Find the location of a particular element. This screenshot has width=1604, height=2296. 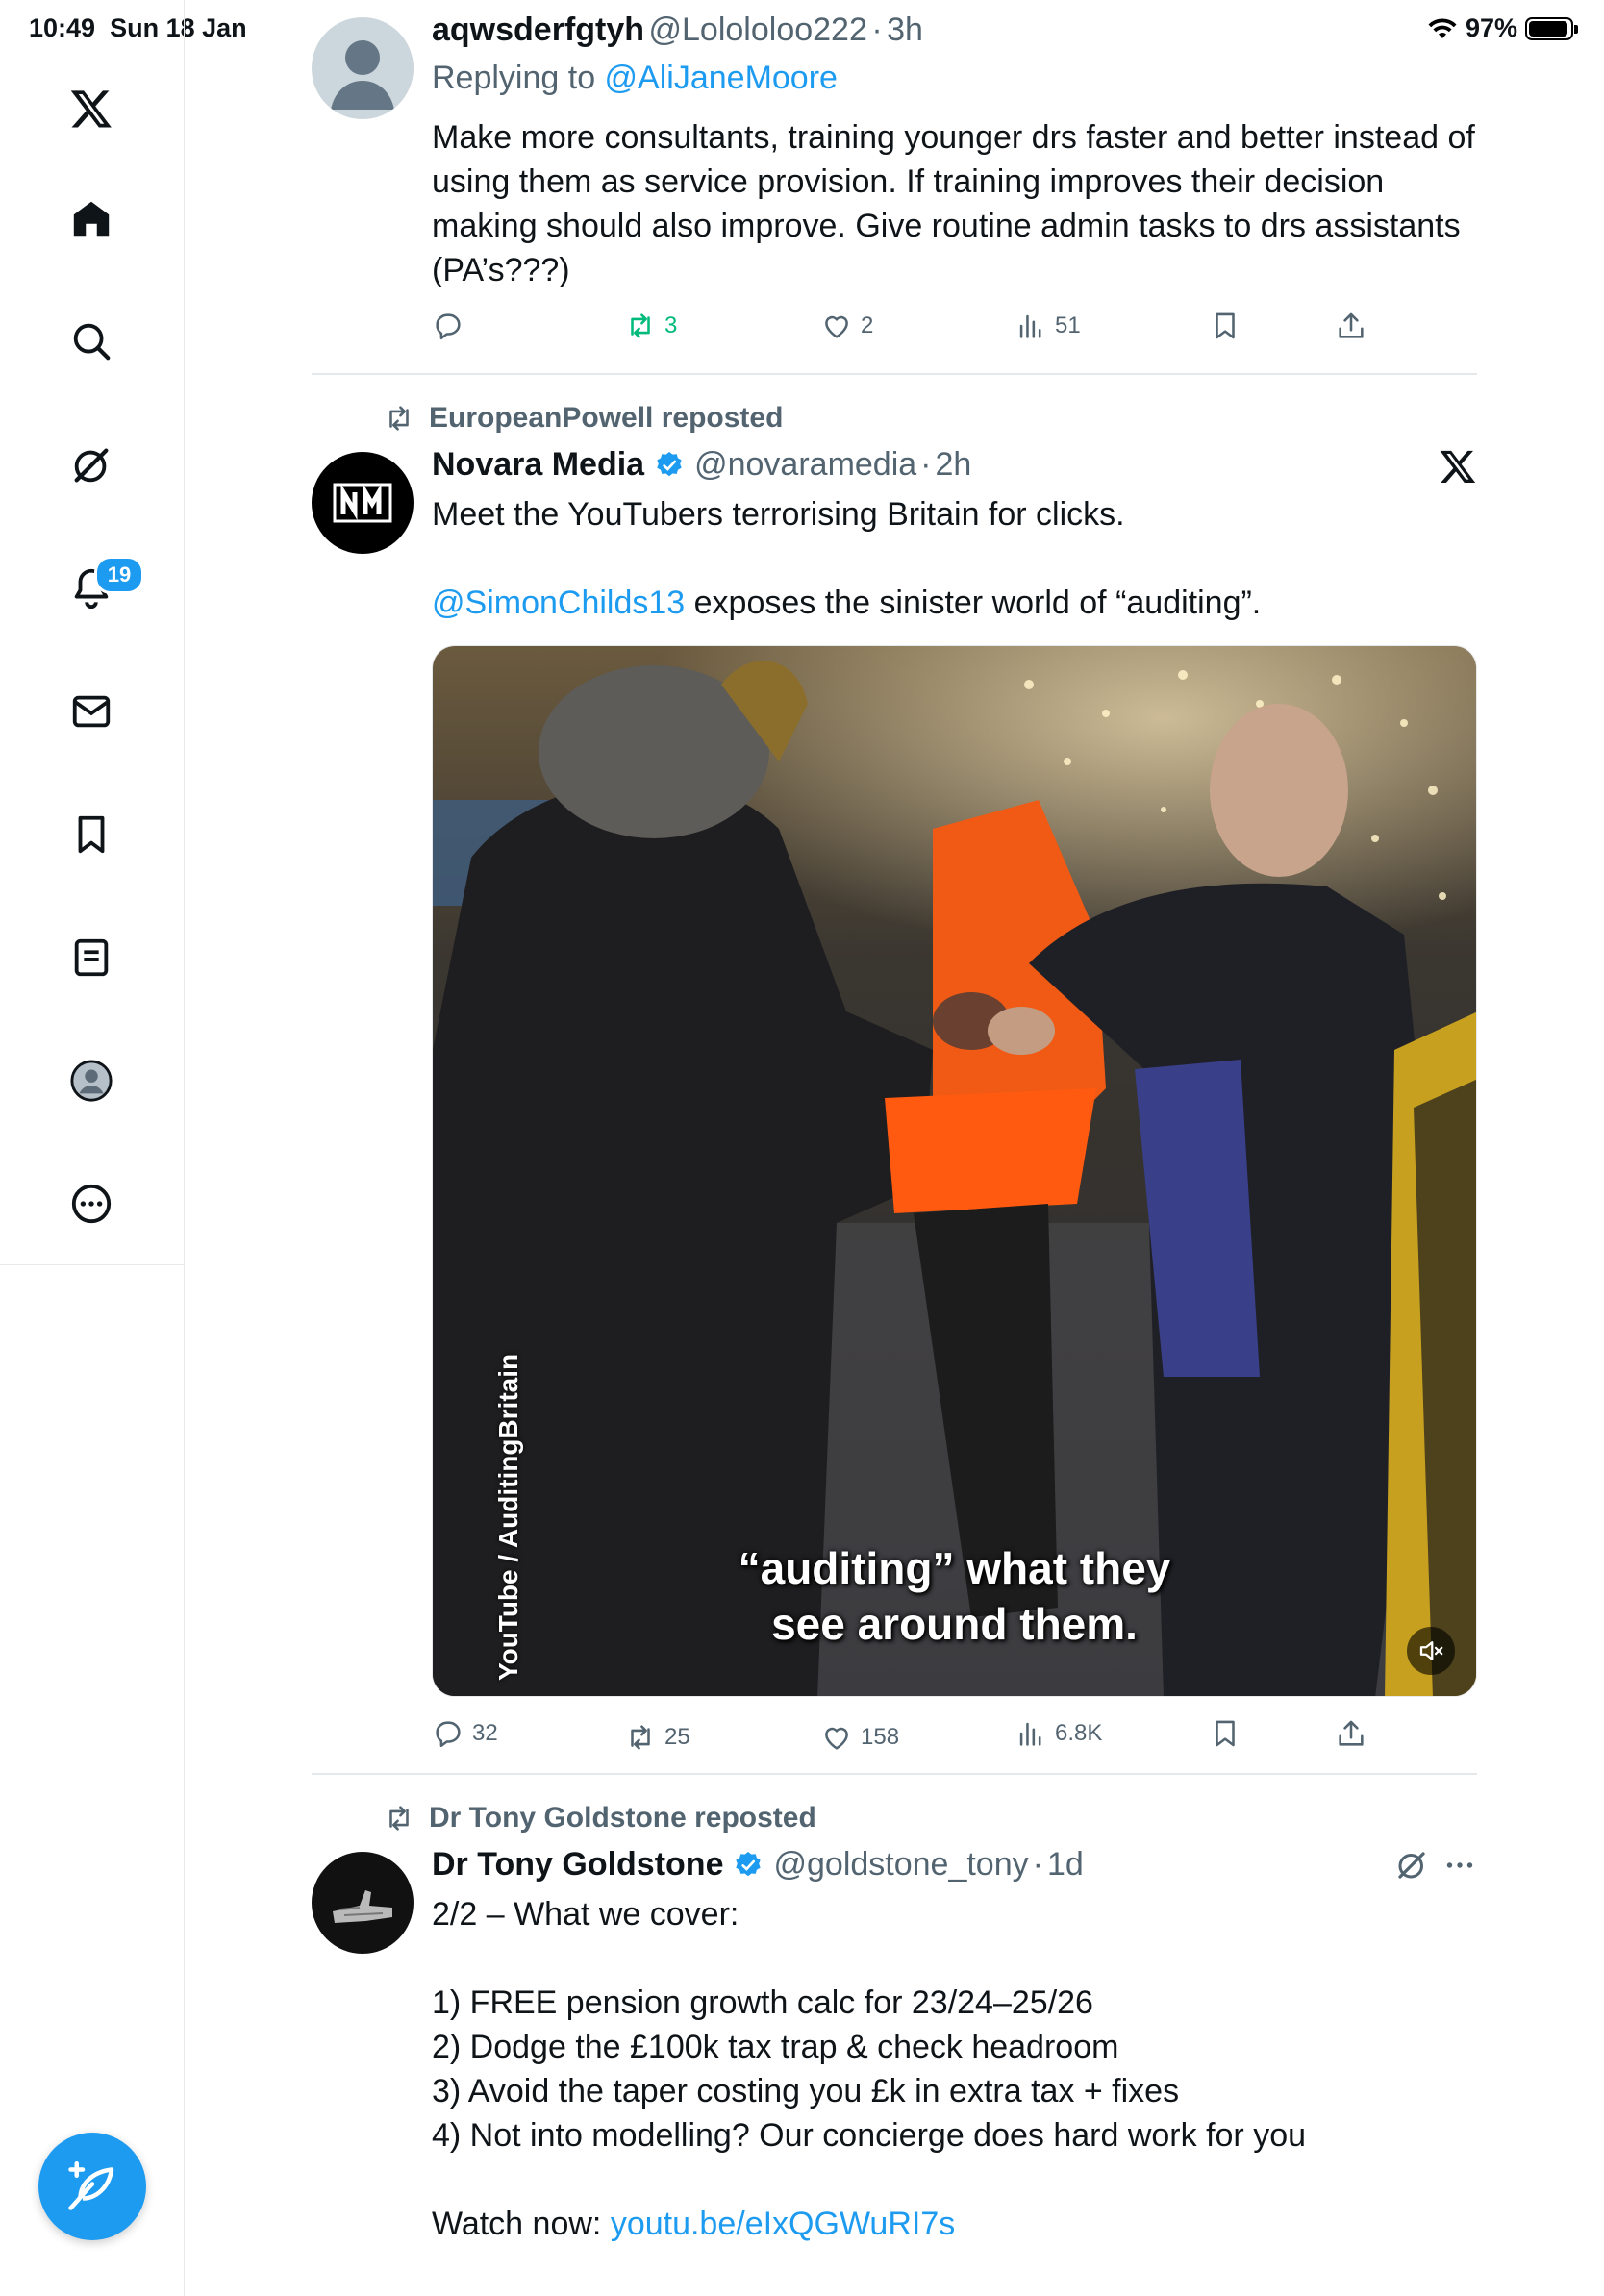

compose-feather-icon is located at coordinates (91, 2185).